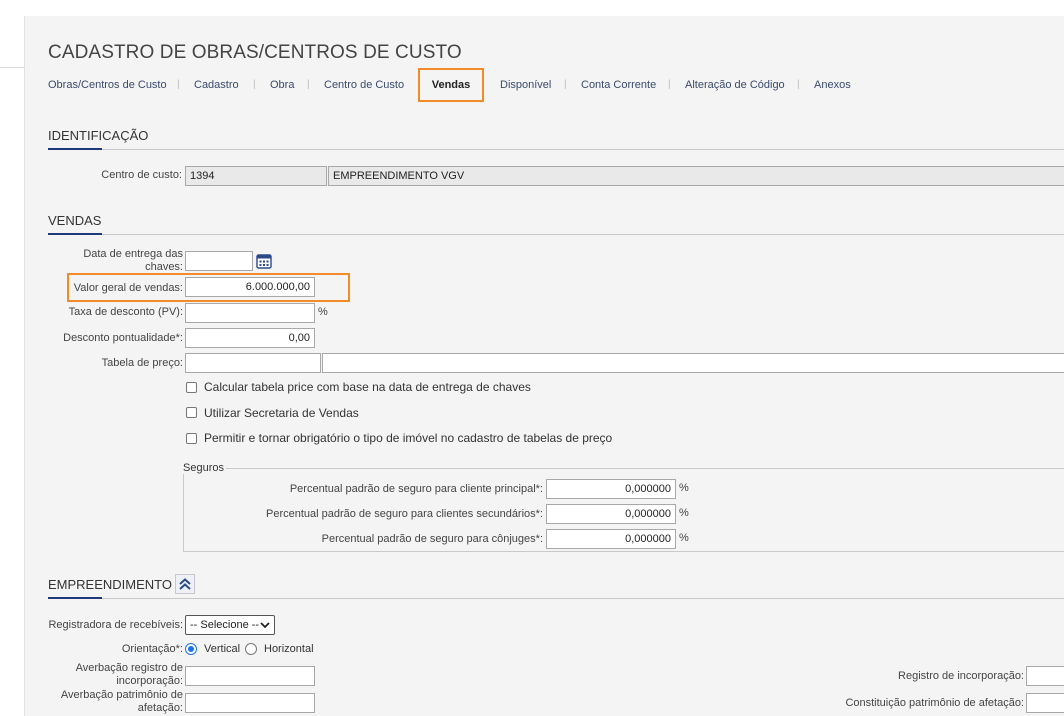 The image size is (1064, 716). What do you see at coordinates (251, 649) in the screenshot?
I see `orientacao-radio-horizontal` at bounding box center [251, 649].